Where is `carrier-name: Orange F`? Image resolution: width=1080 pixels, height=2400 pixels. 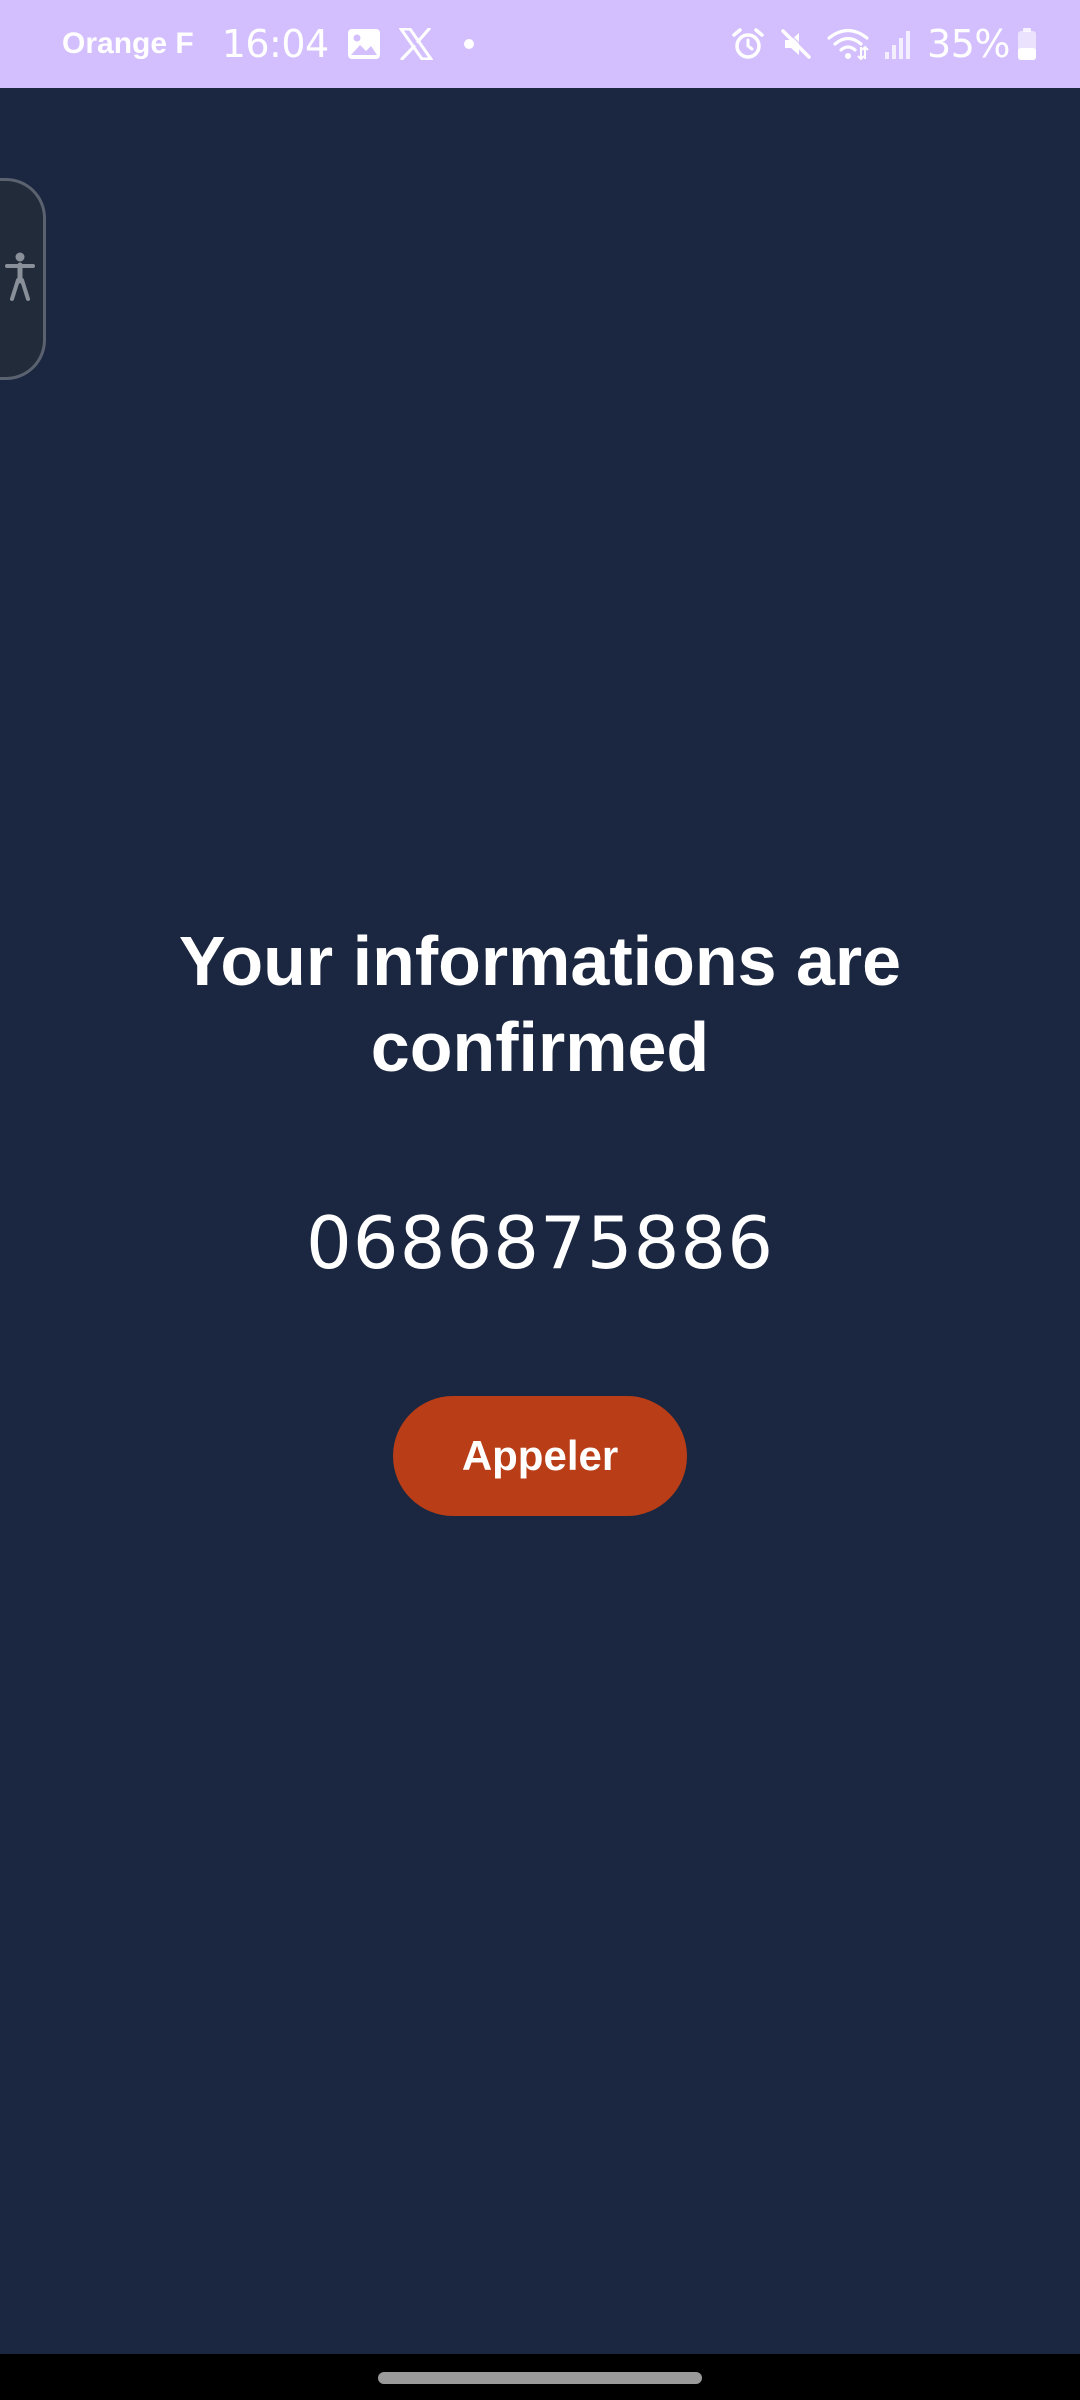
carrier-name: Orange F is located at coordinates (128, 43).